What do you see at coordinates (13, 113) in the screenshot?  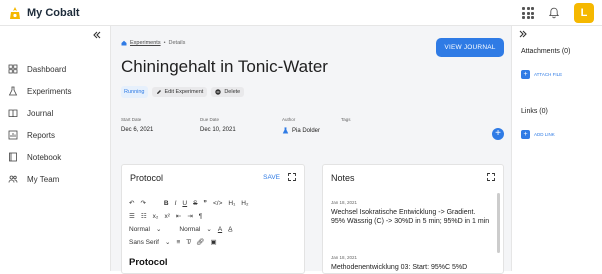 I see `book-icon` at bounding box center [13, 113].